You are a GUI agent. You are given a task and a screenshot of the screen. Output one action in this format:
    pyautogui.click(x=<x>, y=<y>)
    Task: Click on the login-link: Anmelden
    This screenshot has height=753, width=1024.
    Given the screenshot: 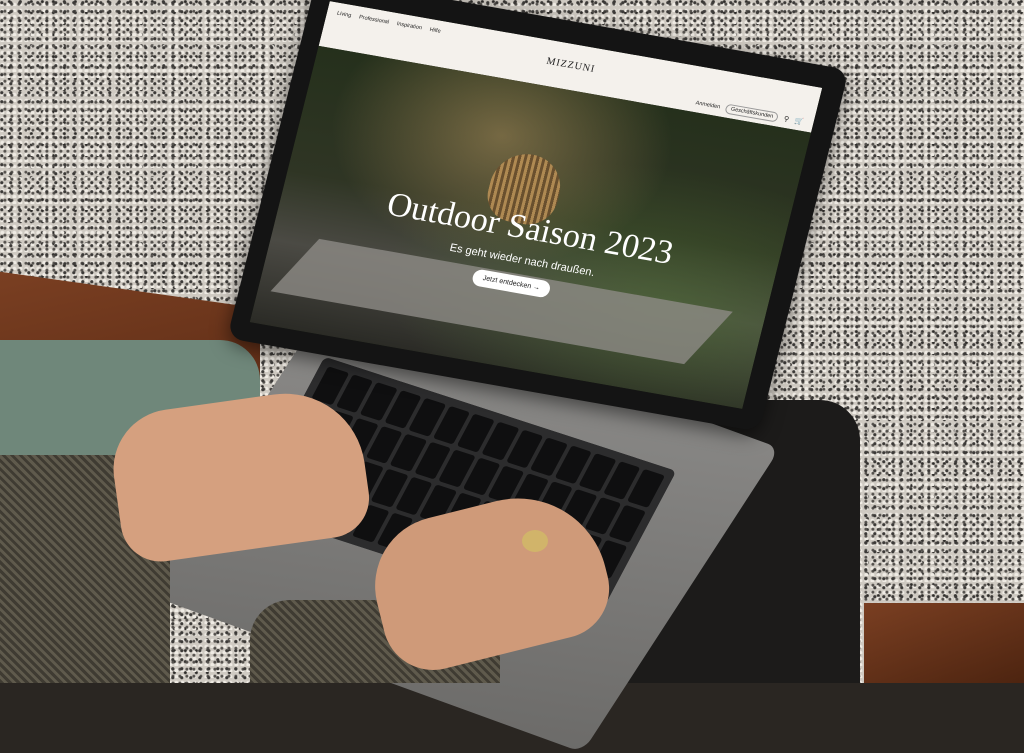 What is the action you would take?
    pyautogui.click(x=708, y=105)
    